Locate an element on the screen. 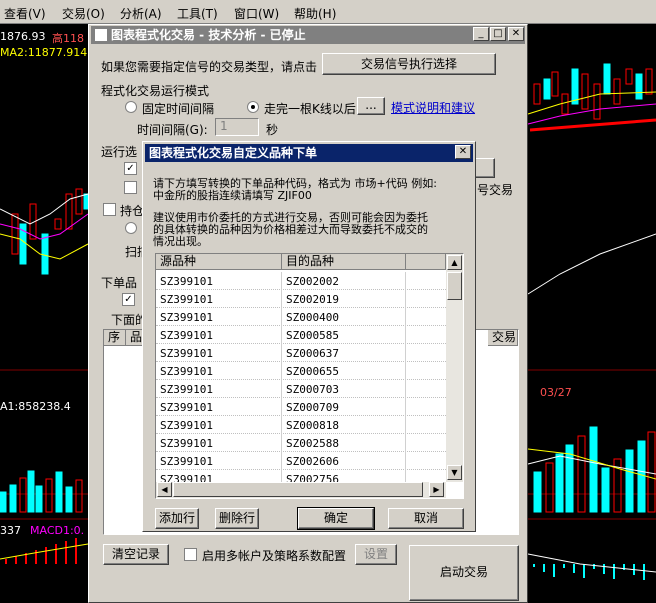  scroll-down-icon: ▼ is located at coordinates (454, 472).